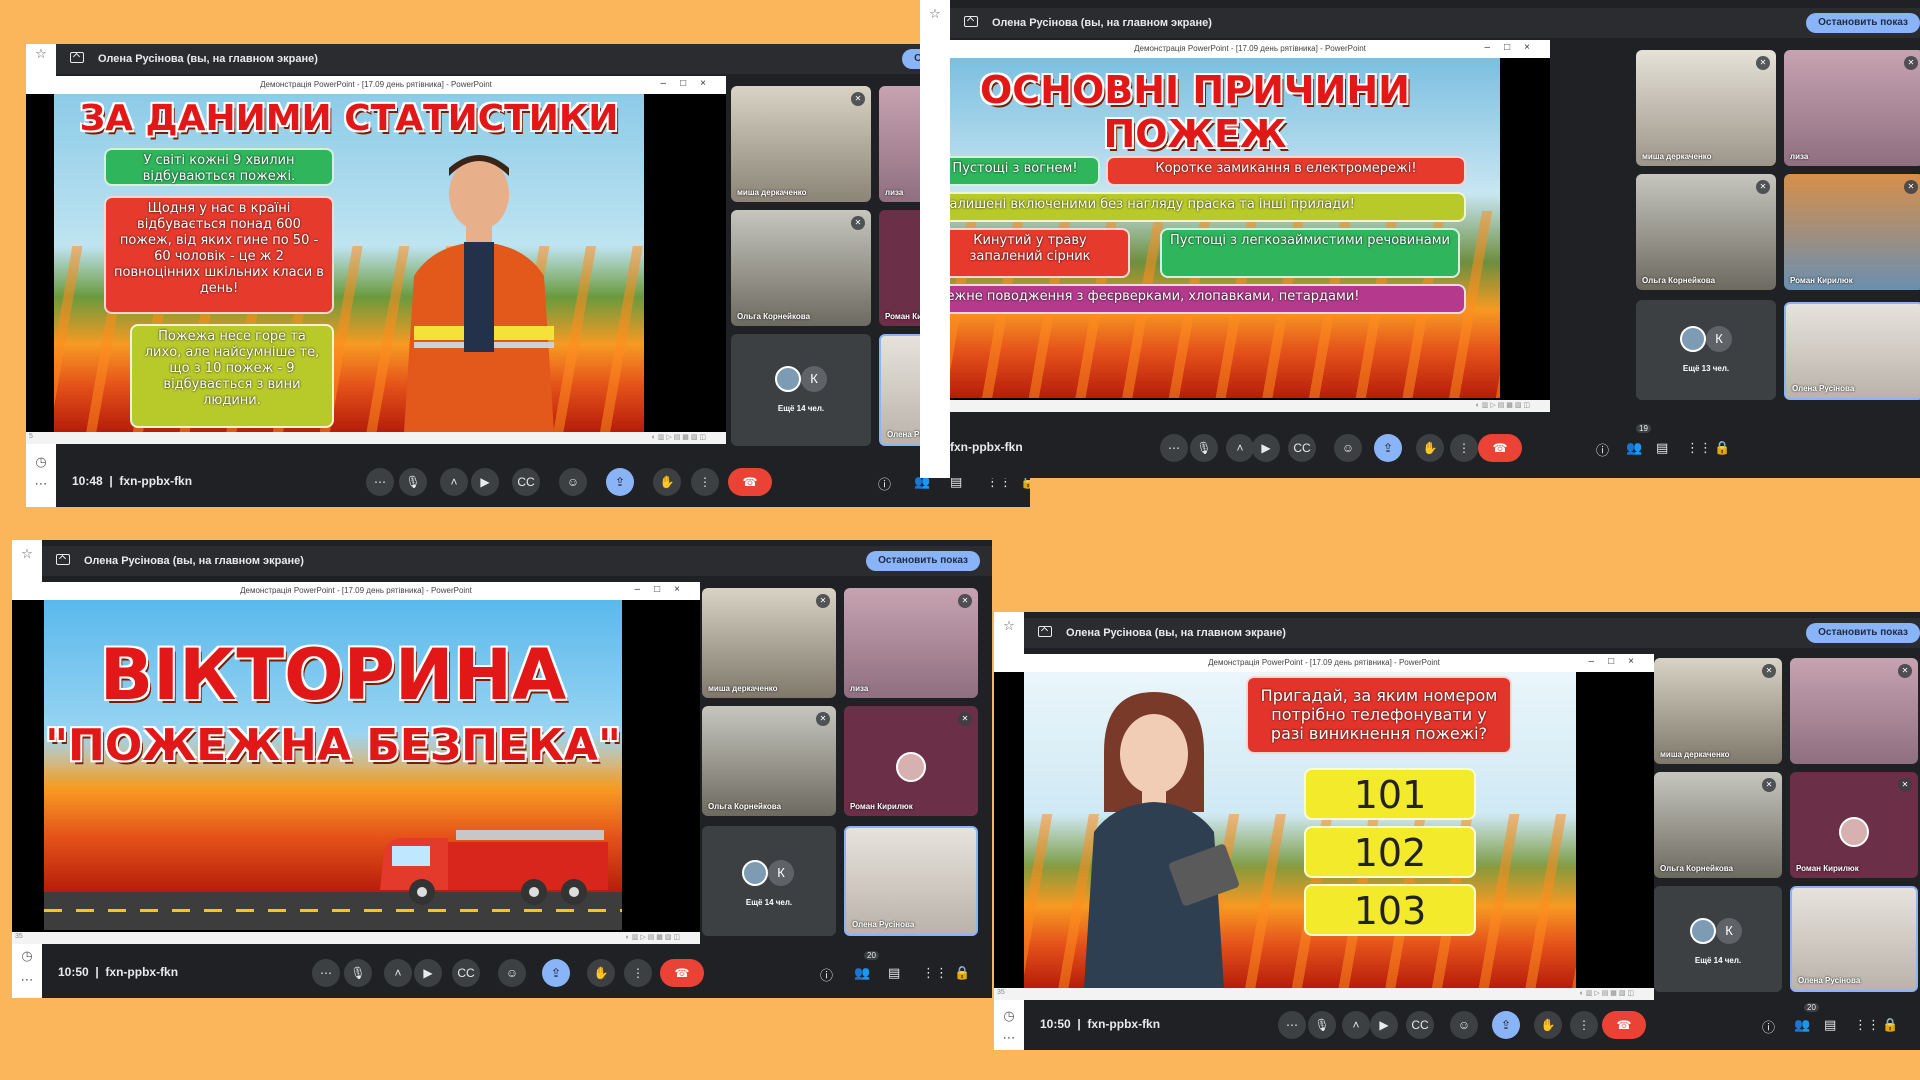 The image size is (1920, 1080). I want to click on answer-101: 101, so click(1390, 794).